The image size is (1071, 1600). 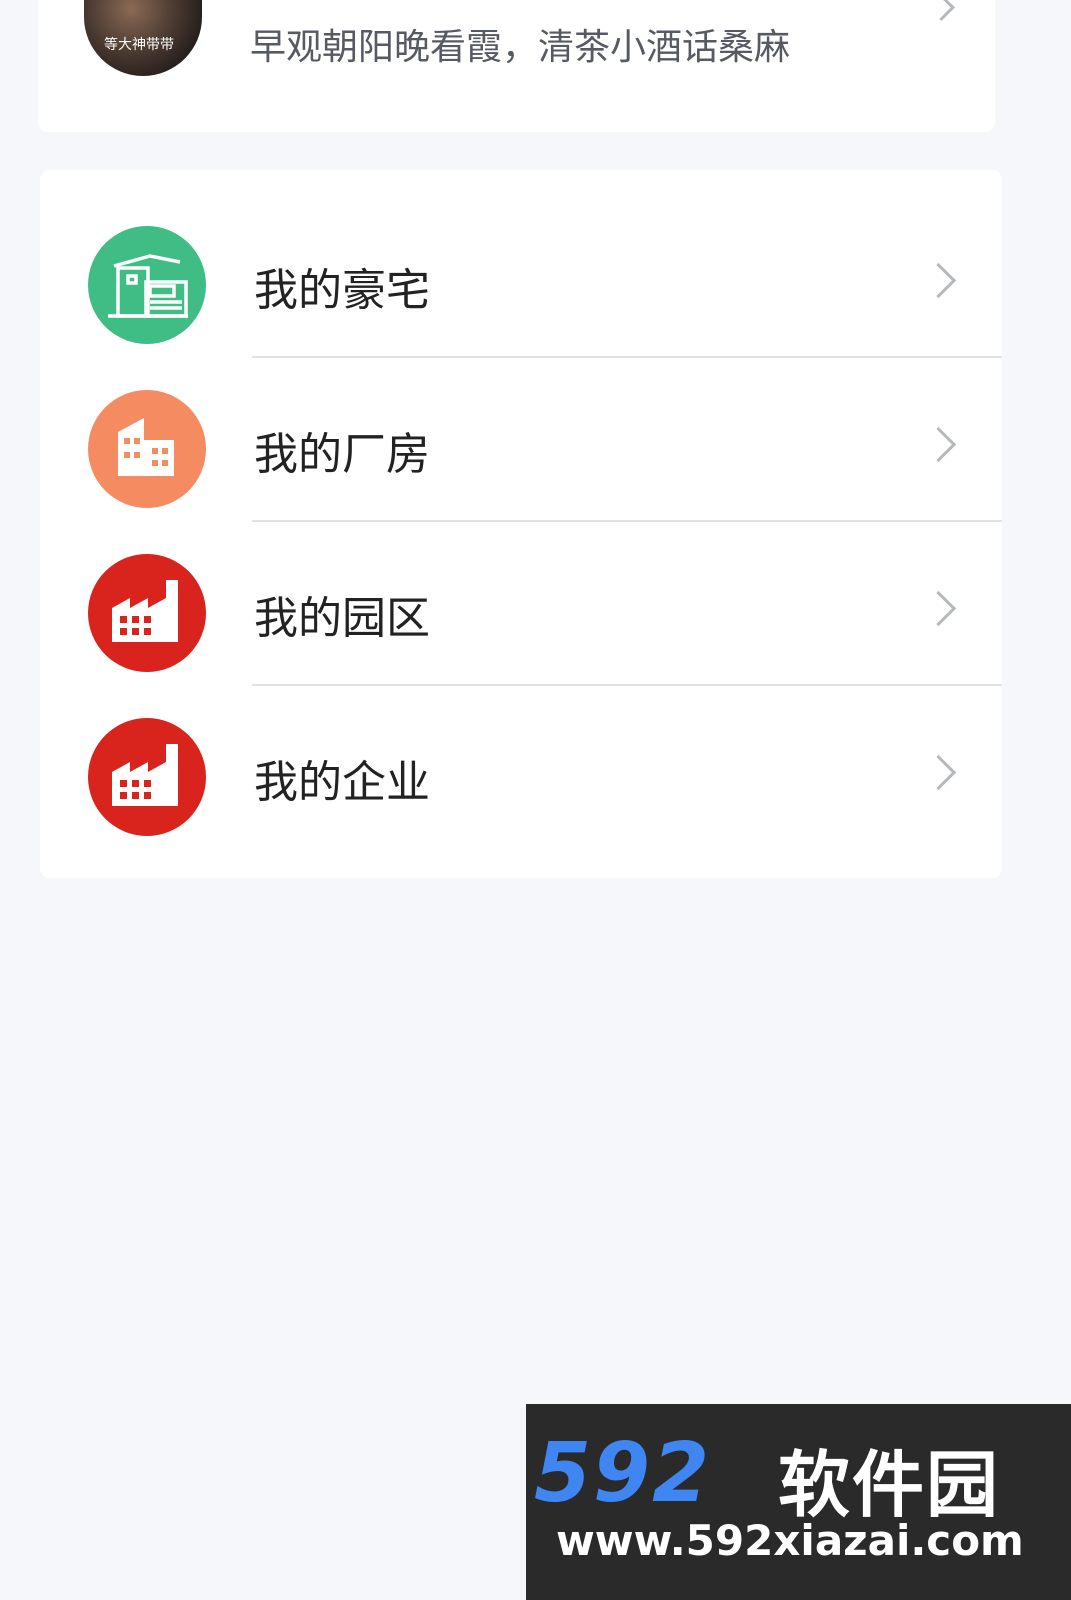 What do you see at coordinates (790, 1540) in the screenshot?
I see `watermark-url: www.592xiazai.com` at bounding box center [790, 1540].